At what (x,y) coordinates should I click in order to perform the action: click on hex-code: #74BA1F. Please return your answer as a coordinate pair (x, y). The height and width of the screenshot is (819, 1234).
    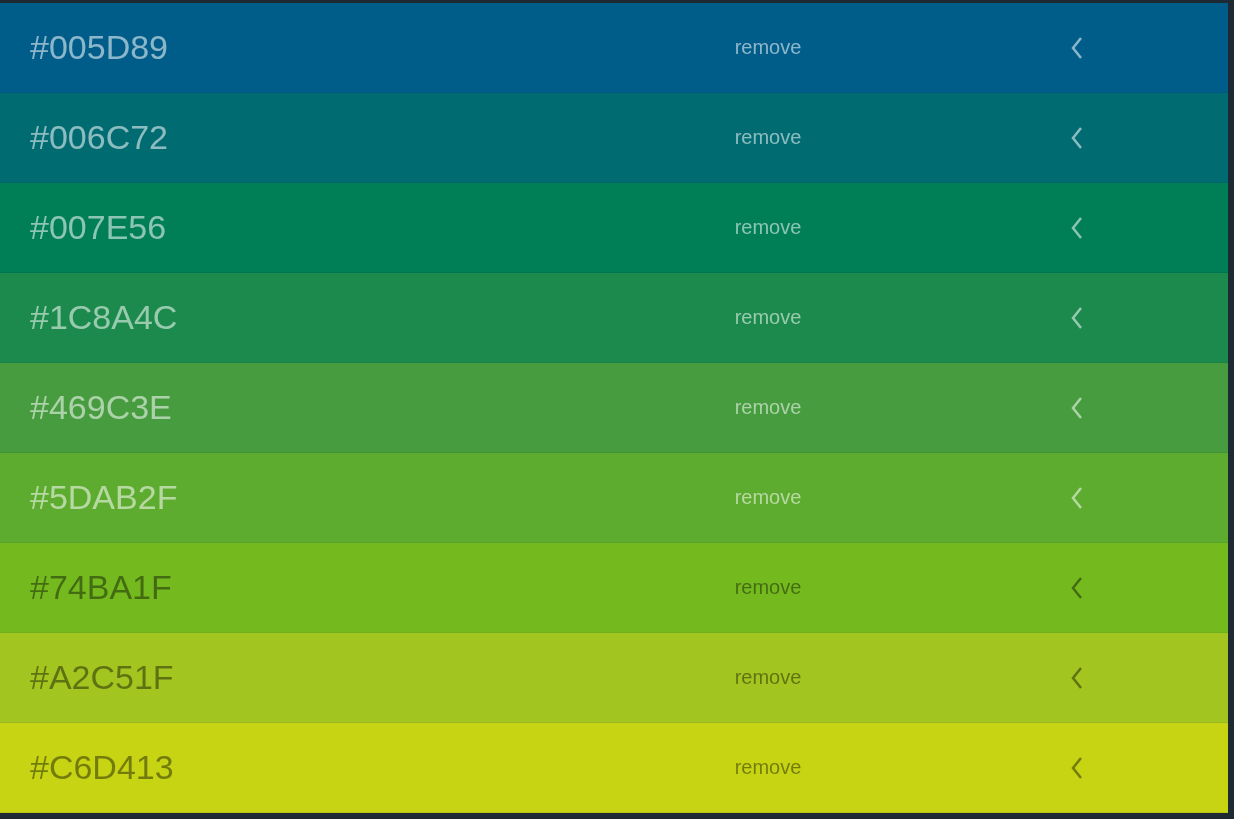
    Looking at the image, I should click on (101, 587).